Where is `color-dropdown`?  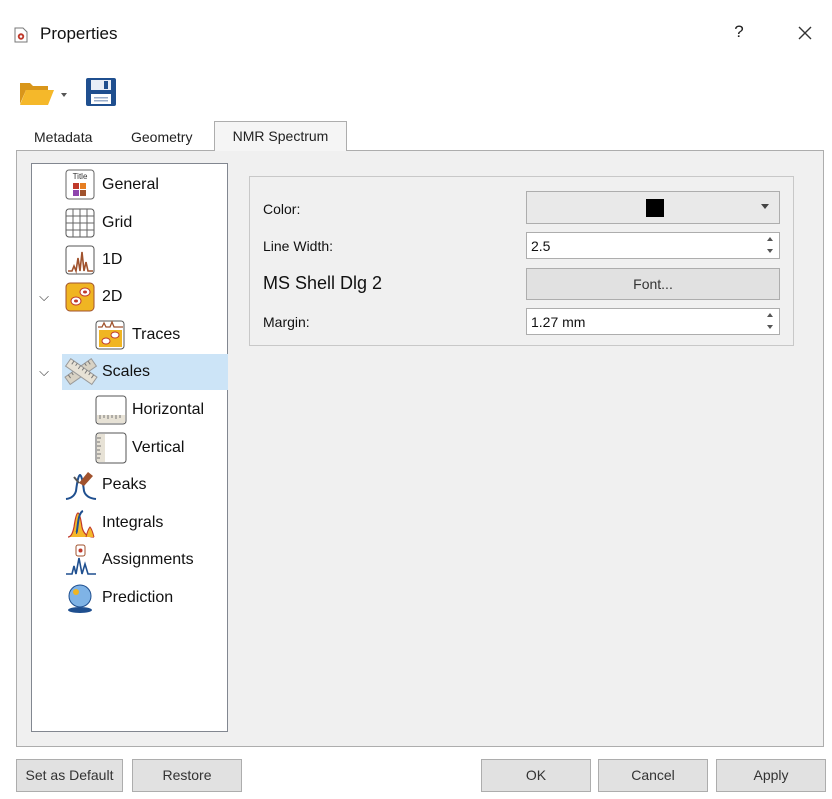 color-dropdown is located at coordinates (653, 207).